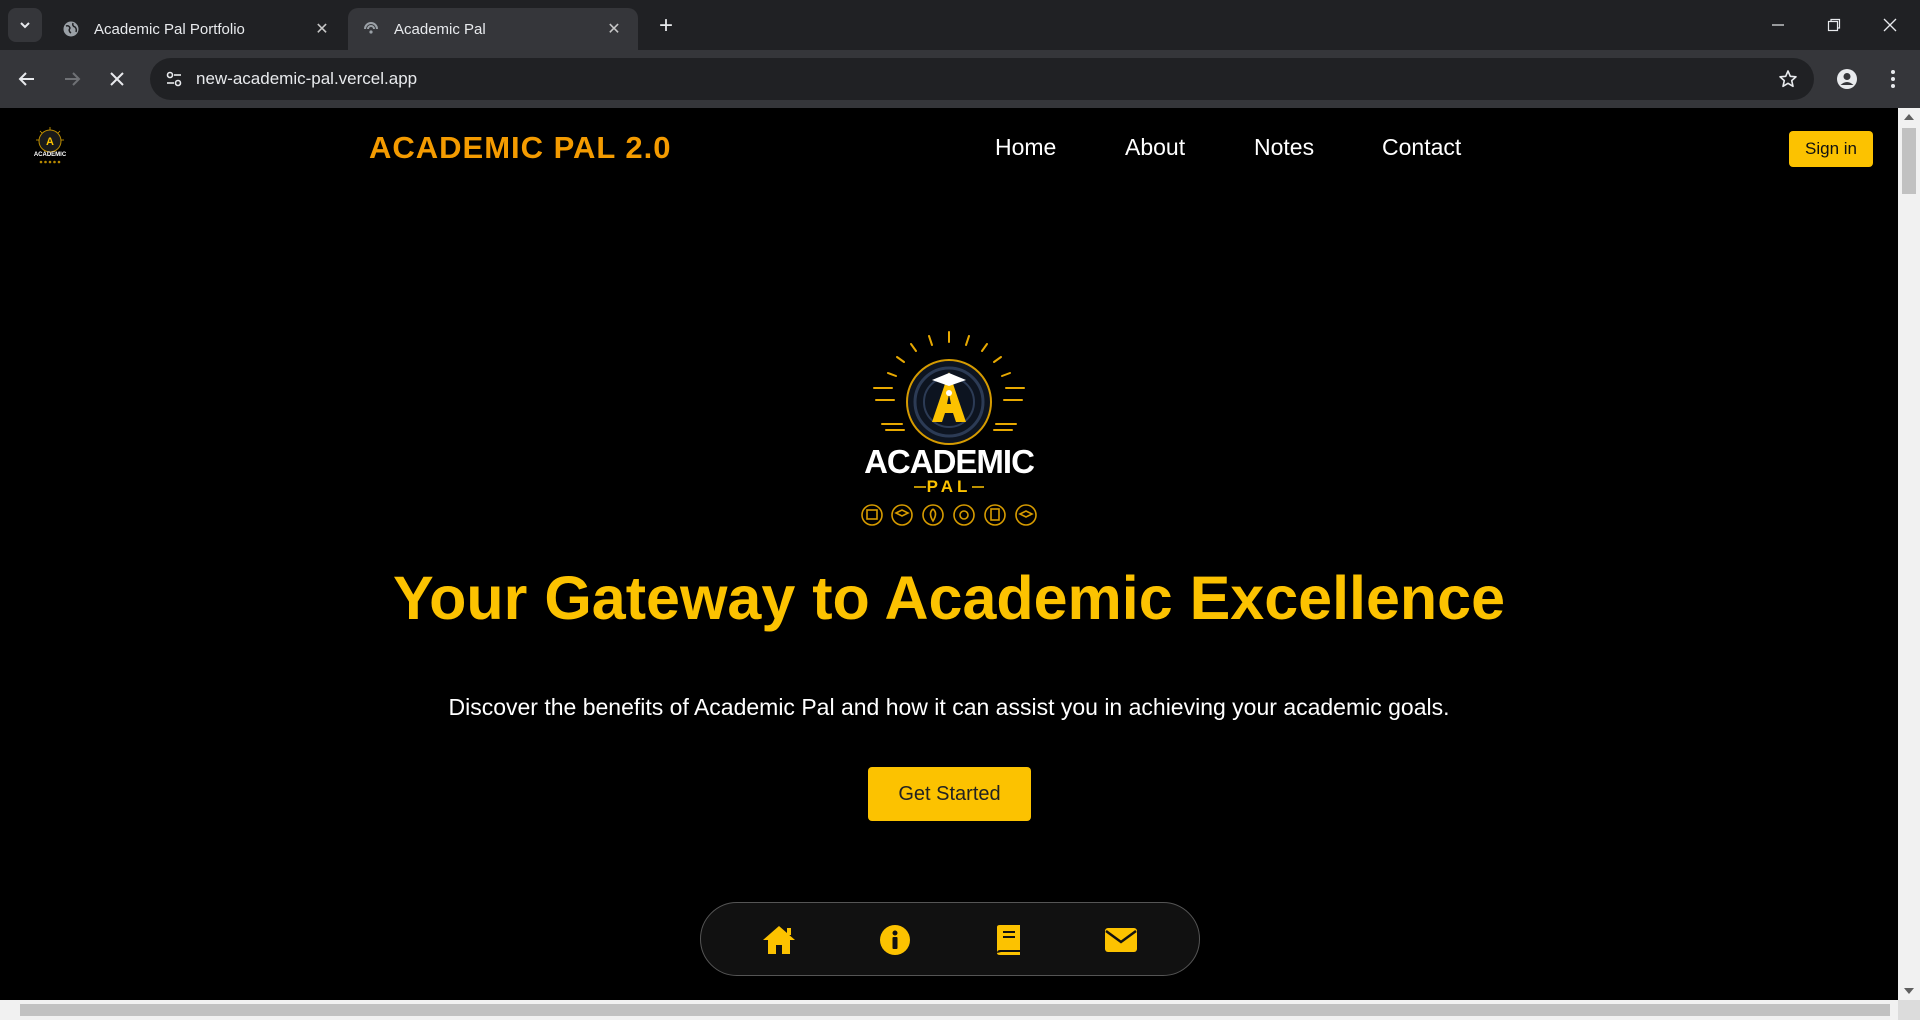 The height and width of the screenshot is (1020, 1920). What do you see at coordinates (174, 79) in the screenshot?
I see `site-info-icon` at bounding box center [174, 79].